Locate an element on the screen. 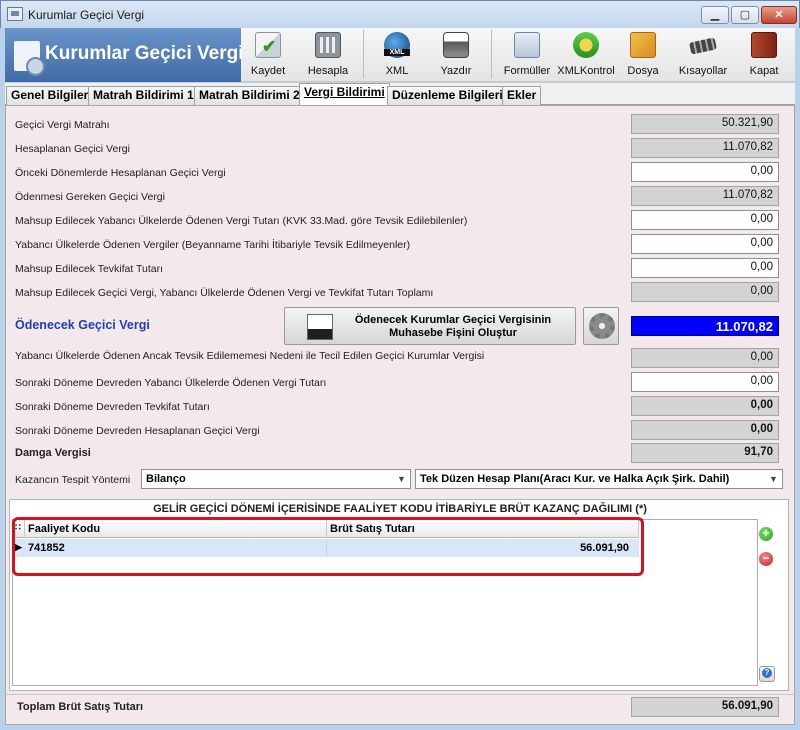  banner: Kurumlar Geçici Vergi is located at coordinates (124, 55).